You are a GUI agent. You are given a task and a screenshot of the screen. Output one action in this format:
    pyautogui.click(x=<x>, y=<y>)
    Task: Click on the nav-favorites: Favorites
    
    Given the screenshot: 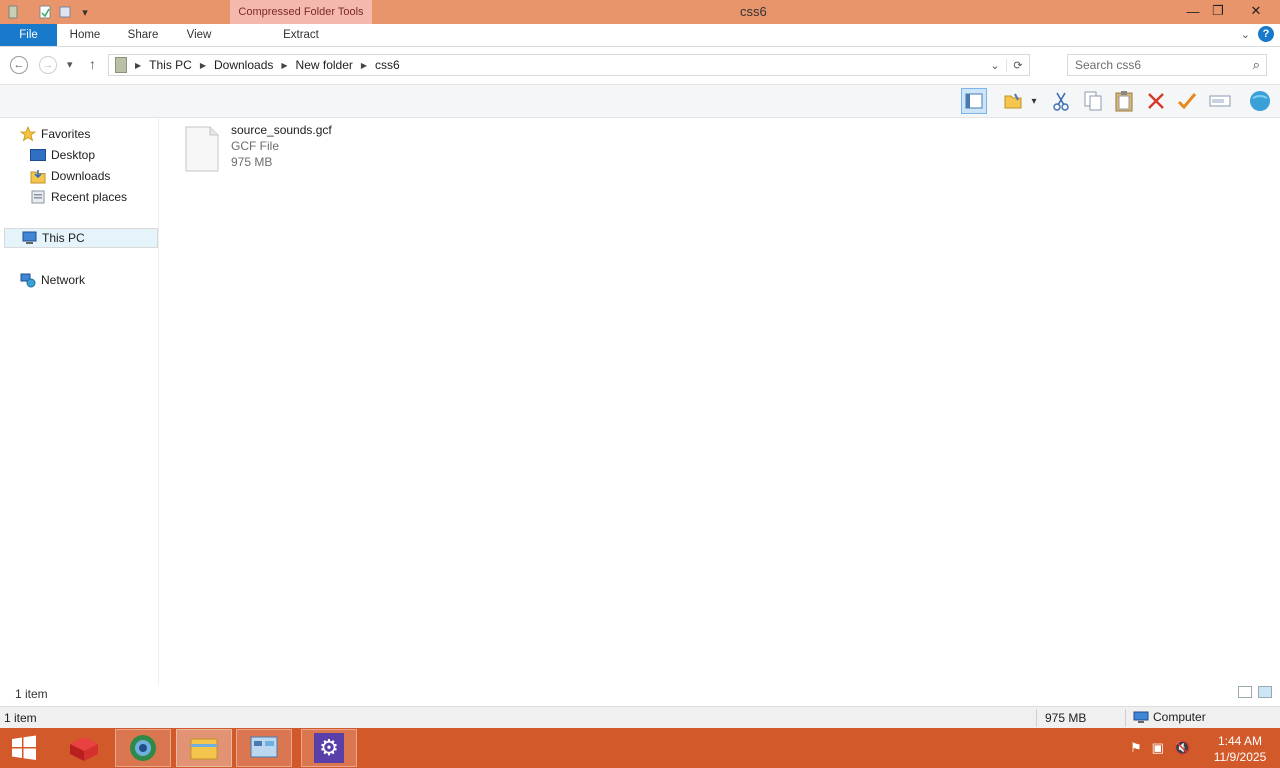 What is the action you would take?
    pyautogui.click(x=55, y=134)
    